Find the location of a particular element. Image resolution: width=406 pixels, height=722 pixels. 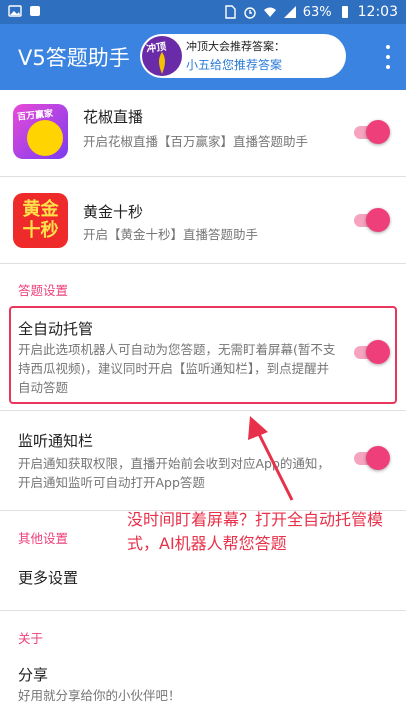

annotation-callout: 没时间盯着屏幕？打开全自动托管模式，AI机器人帮您答题 is located at coordinates (255, 531).